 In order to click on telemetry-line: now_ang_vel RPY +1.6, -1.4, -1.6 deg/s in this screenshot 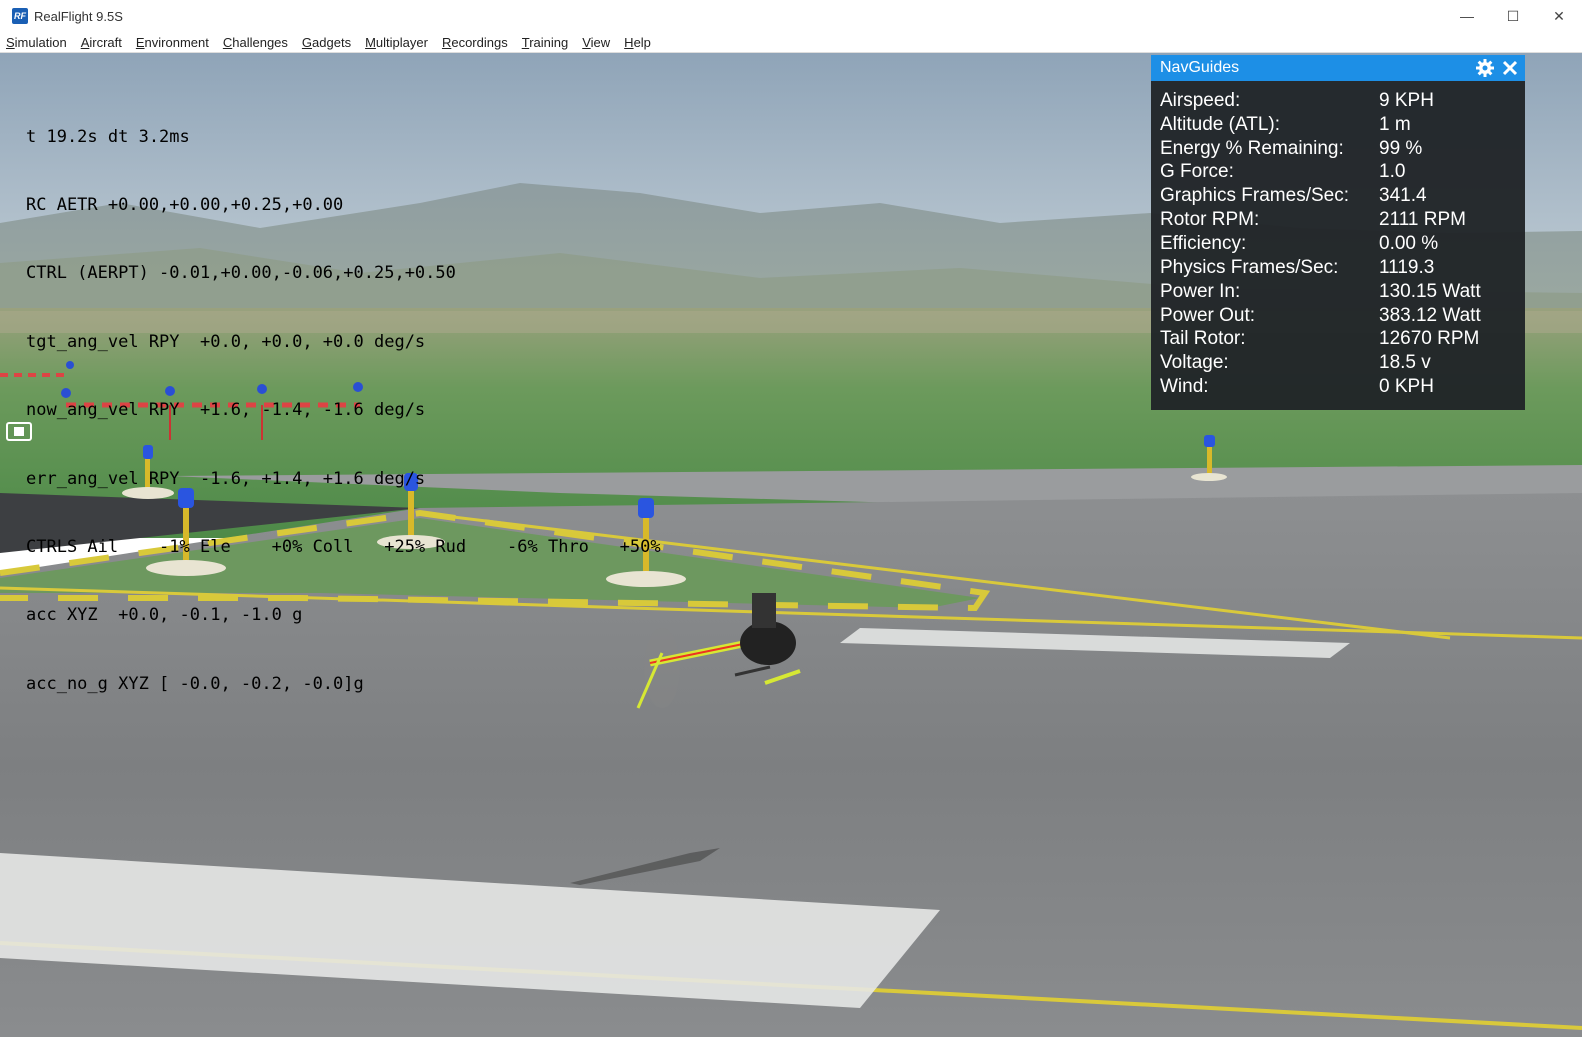, I will do `click(226, 410)`.